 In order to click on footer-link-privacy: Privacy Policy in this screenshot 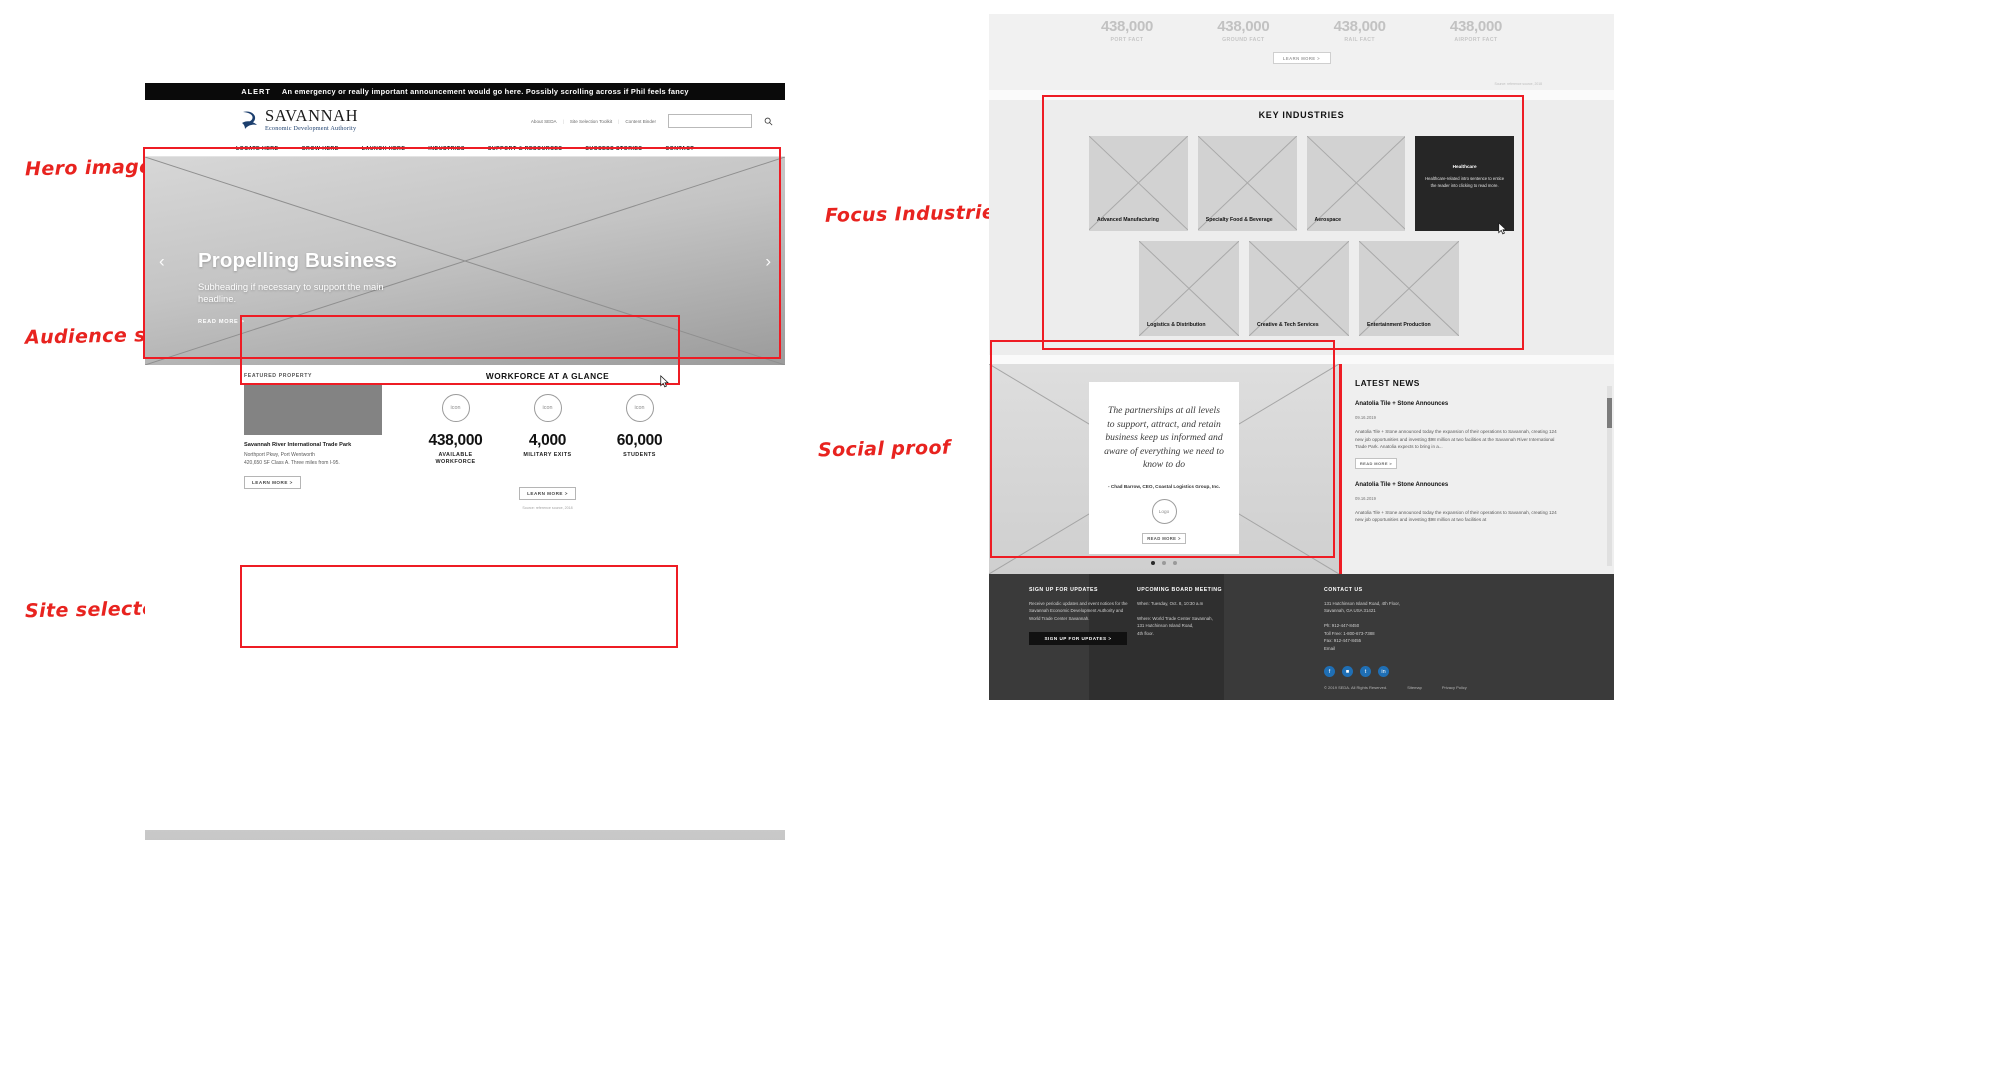, I will do `click(1454, 687)`.